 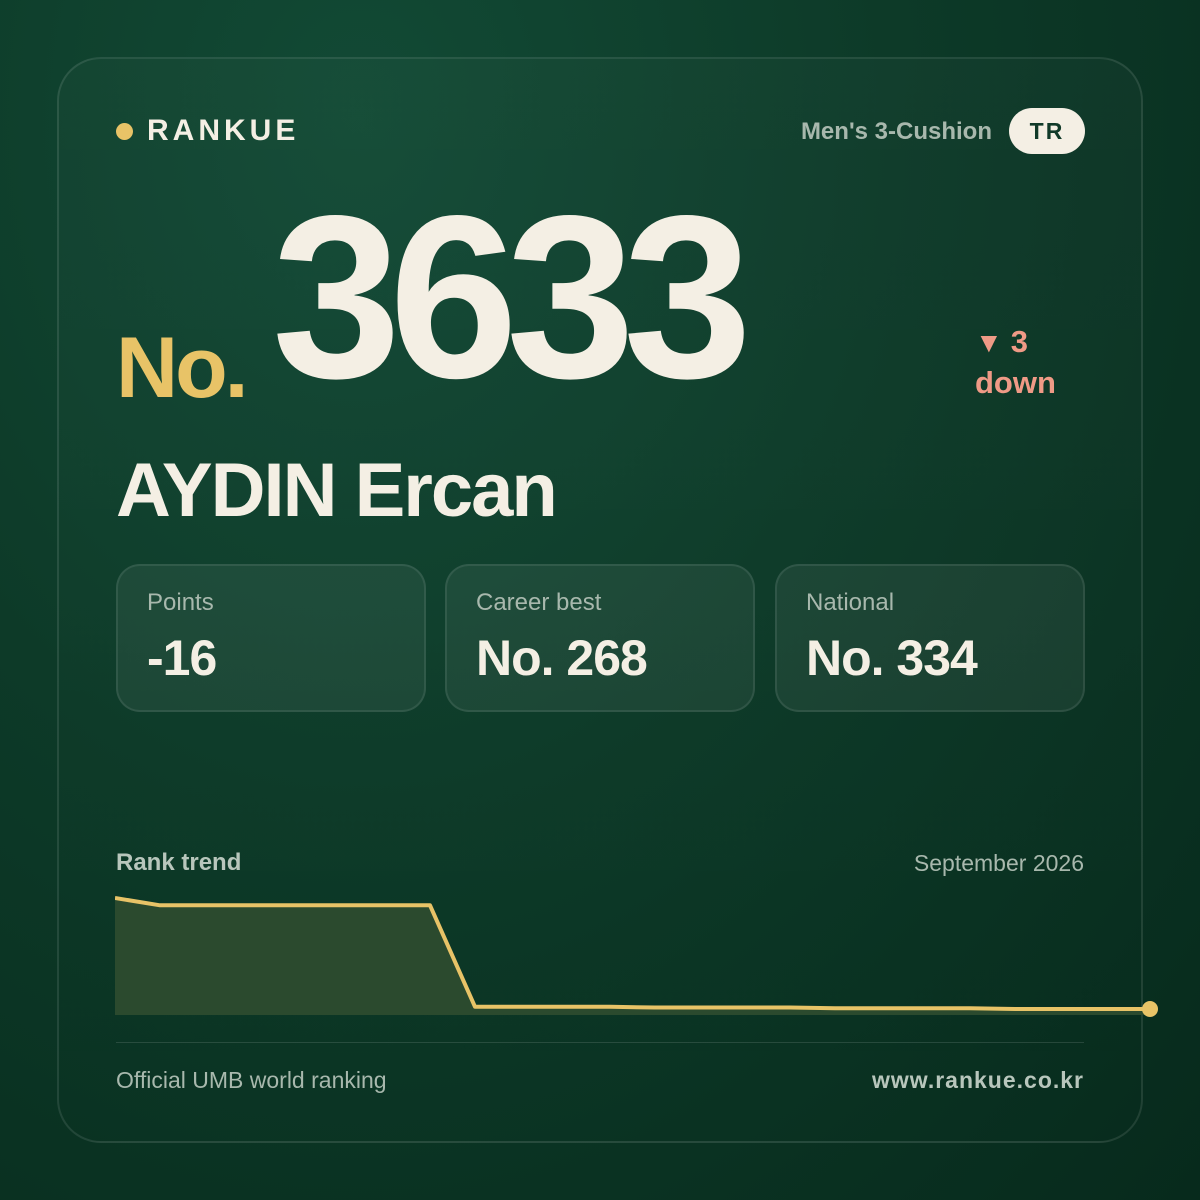 I want to click on brand: RANKUE, so click(x=207, y=131).